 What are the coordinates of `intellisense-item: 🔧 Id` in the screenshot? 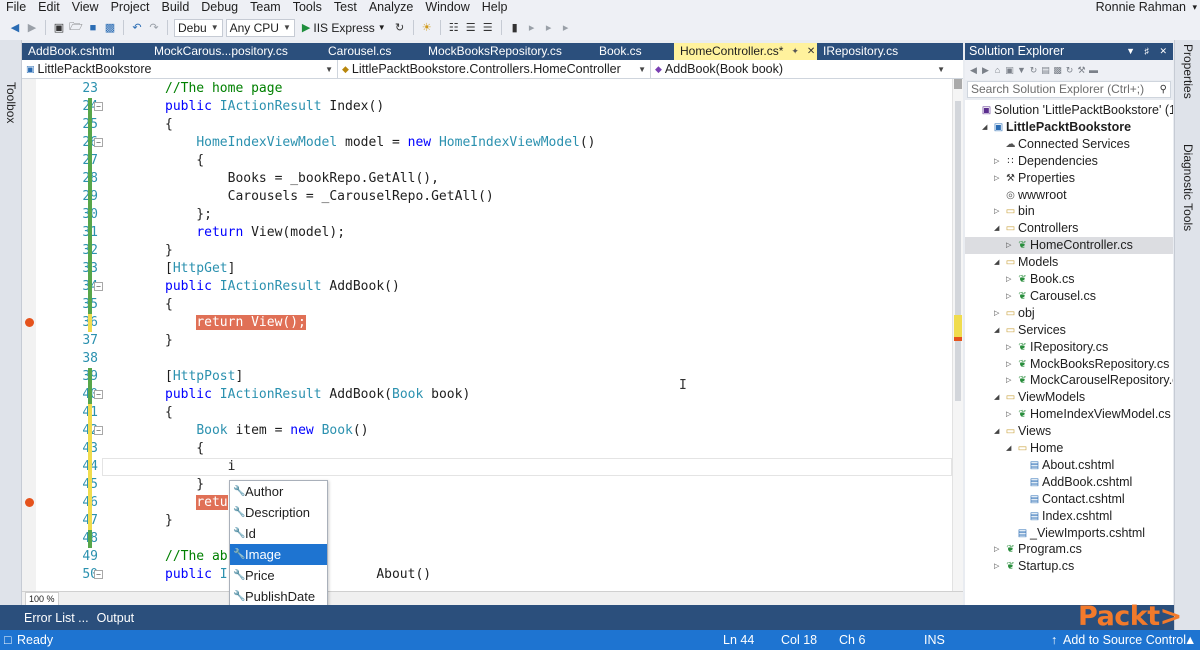 It's located at (278, 533).